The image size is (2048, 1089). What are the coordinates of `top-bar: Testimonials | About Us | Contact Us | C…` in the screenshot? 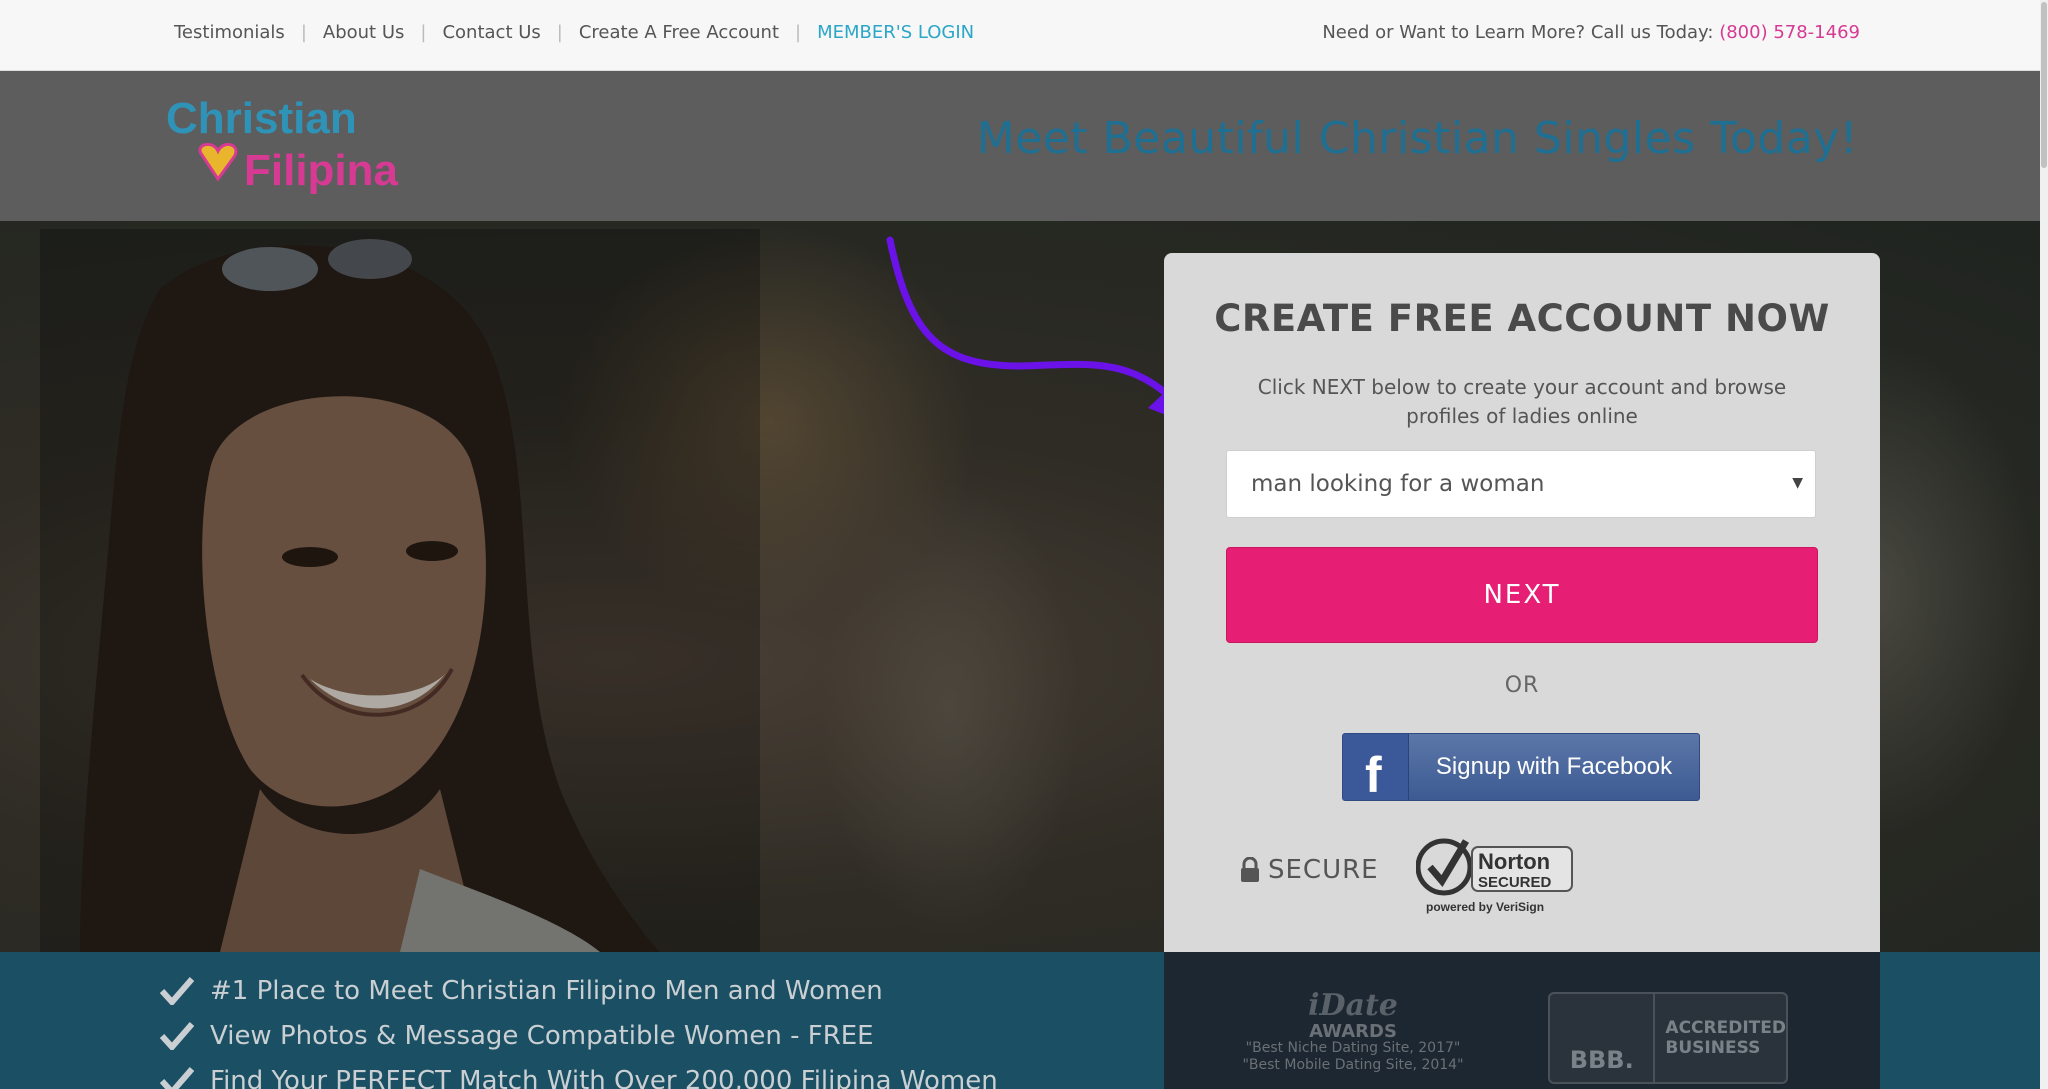 It's located at (1020, 35).